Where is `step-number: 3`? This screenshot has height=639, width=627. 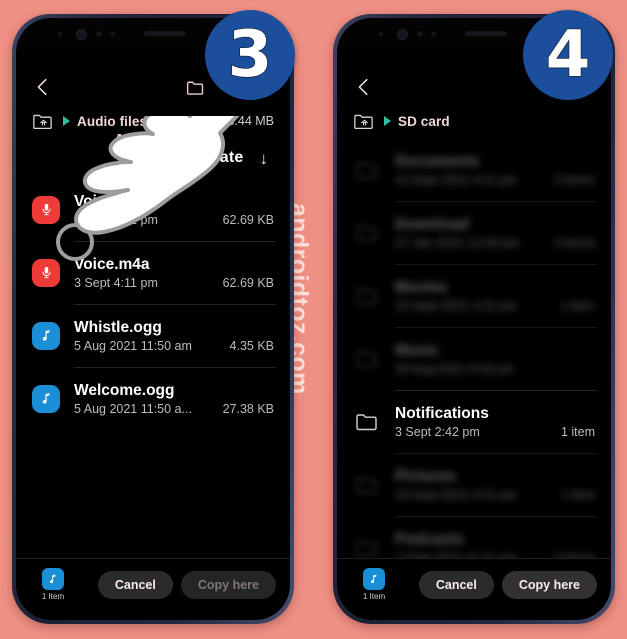
step-number: 3 is located at coordinates (250, 55).